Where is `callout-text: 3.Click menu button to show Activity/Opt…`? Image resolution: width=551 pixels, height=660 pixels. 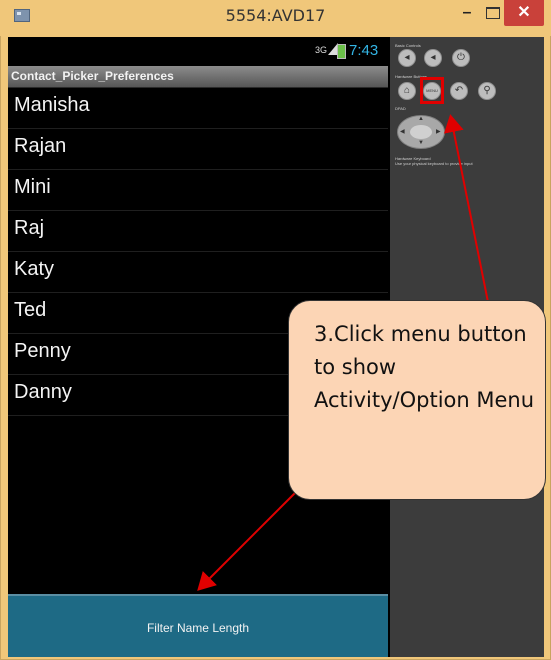
callout-text: 3.Click menu button to show Activity/Opt… is located at coordinates (424, 367).